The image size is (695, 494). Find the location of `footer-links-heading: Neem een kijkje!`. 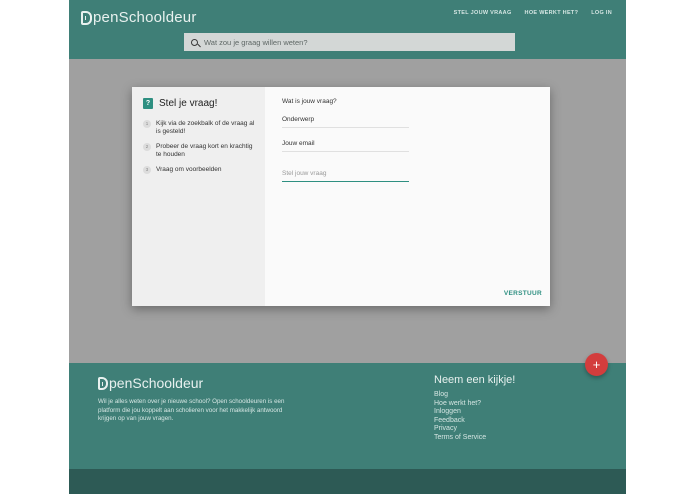

footer-links-heading: Neem een kijkje! is located at coordinates (475, 380).